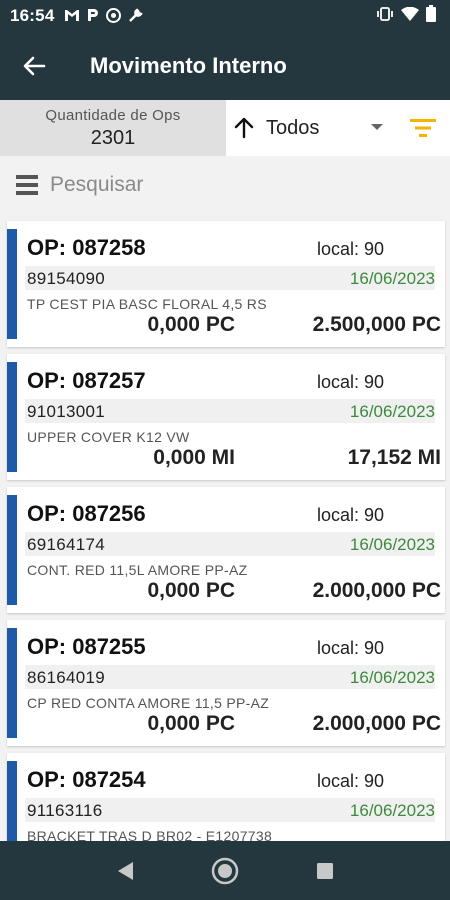 The height and width of the screenshot is (900, 450). I want to click on list-icon, so click(27, 185).